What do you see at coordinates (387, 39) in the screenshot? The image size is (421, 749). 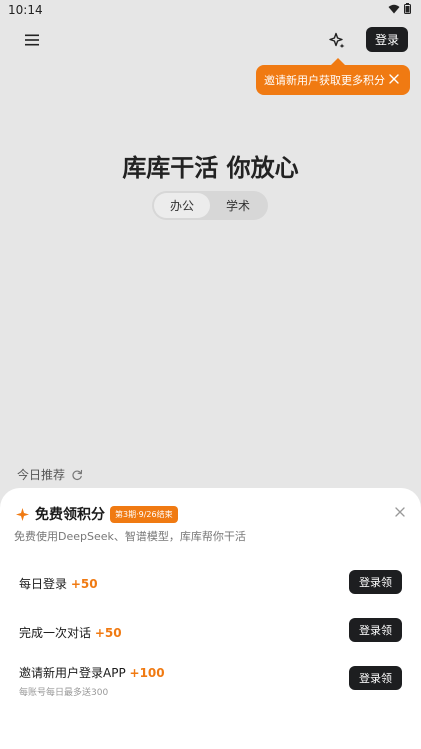 I see `login-button: 登录` at bounding box center [387, 39].